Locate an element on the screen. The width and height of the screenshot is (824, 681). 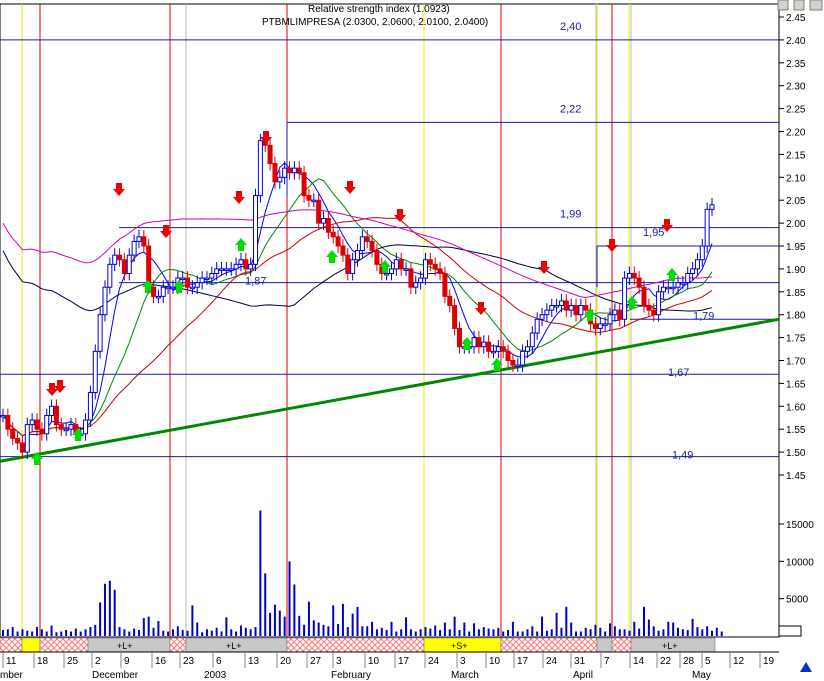
x-day-label: 2 is located at coordinates (98, 661).